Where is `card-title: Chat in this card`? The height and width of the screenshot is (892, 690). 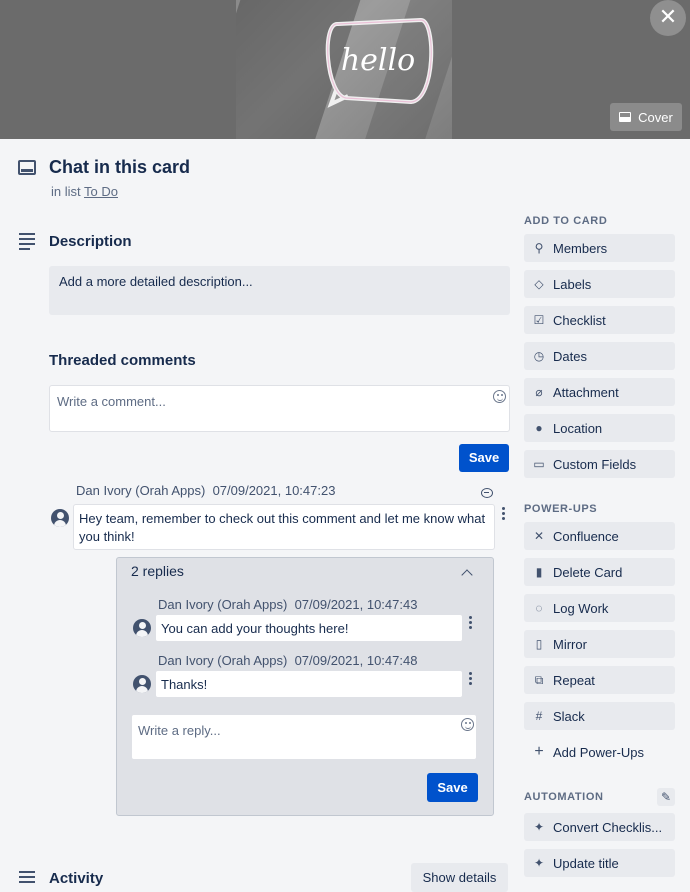 card-title: Chat in this card is located at coordinates (119, 167).